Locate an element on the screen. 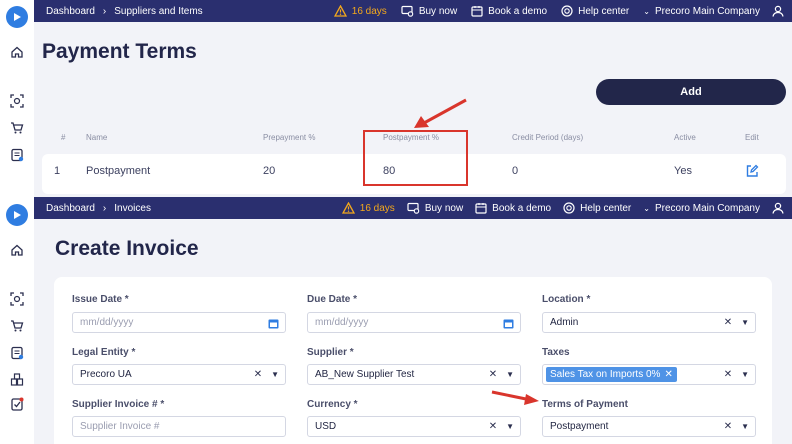  row-prepayment: 20 is located at coordinates (269, 171).